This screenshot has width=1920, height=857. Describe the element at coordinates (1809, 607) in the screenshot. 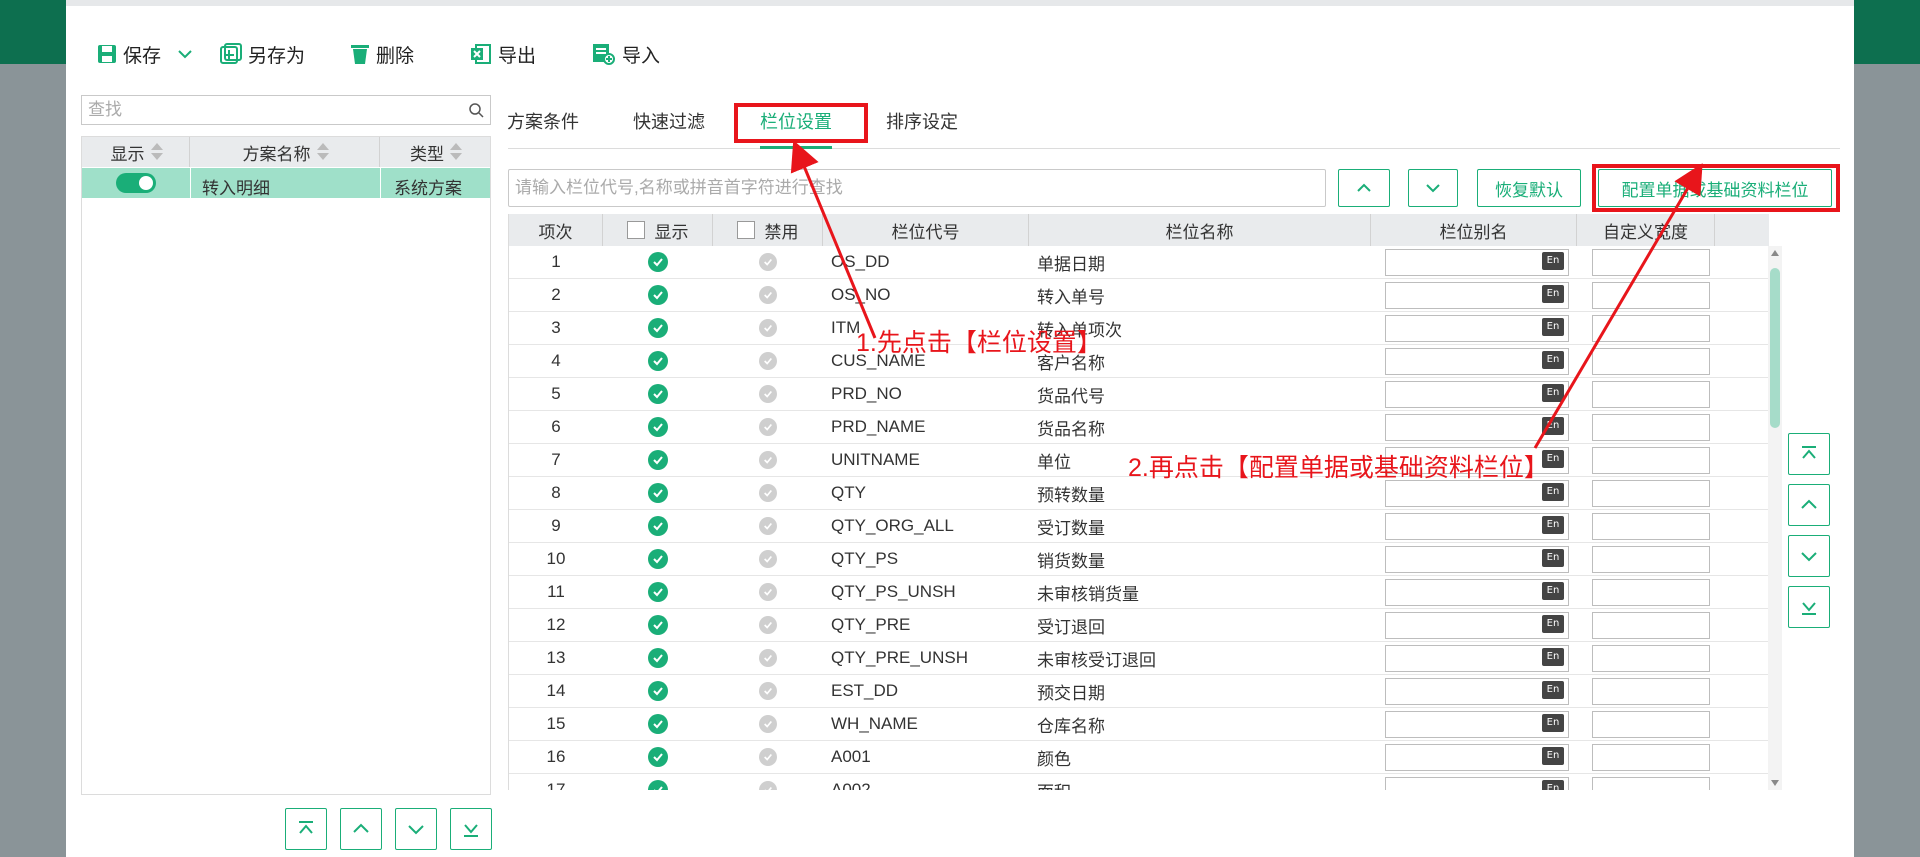

I see `field-move-bottom-button` at that location.